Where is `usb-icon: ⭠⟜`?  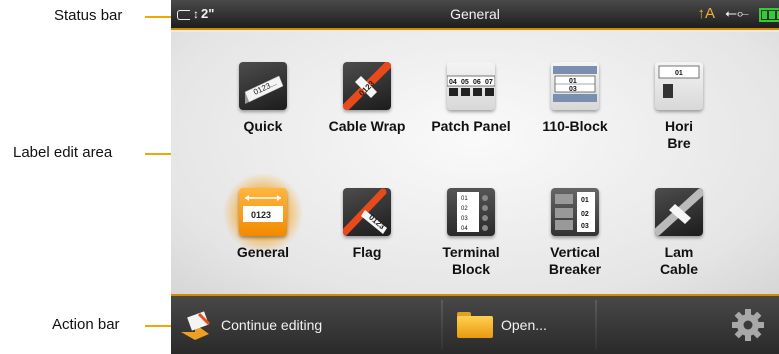 usb-icon: ⭠⟜ is located at coordinates (736, 13).